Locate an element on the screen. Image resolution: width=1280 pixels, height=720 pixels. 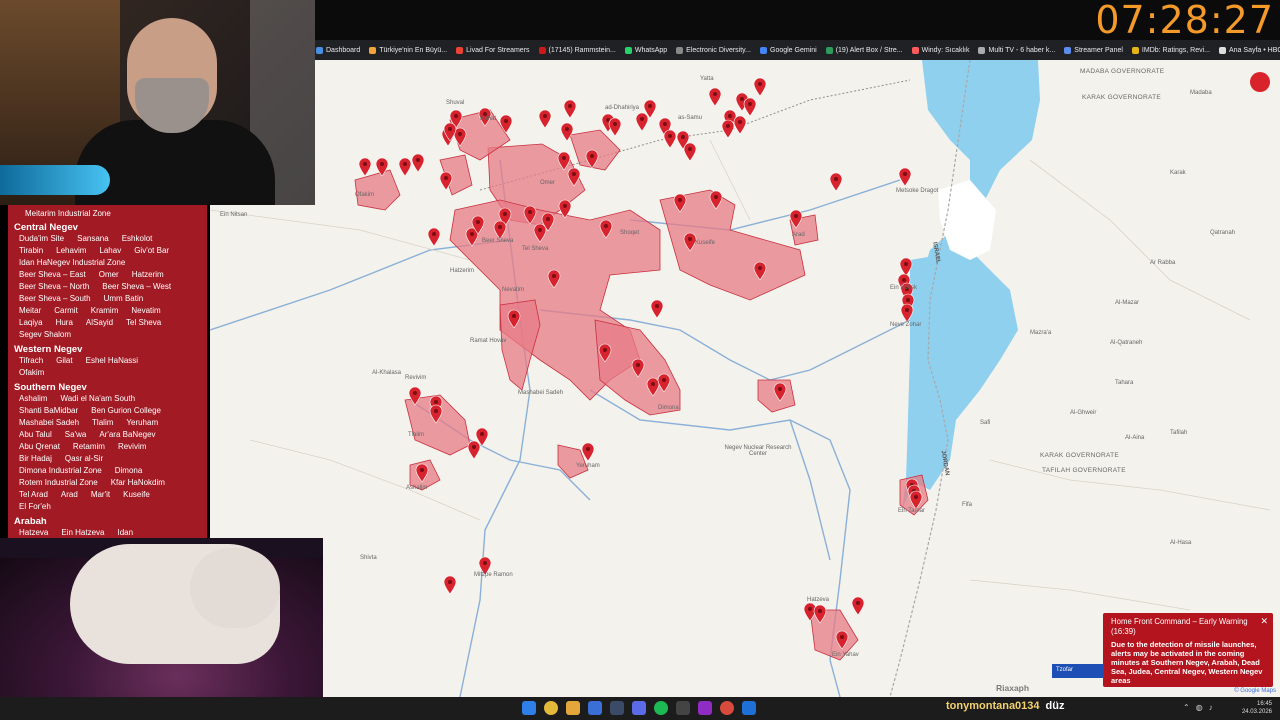
place-nevatim: Nevatim is located at coordinates (513, 290).